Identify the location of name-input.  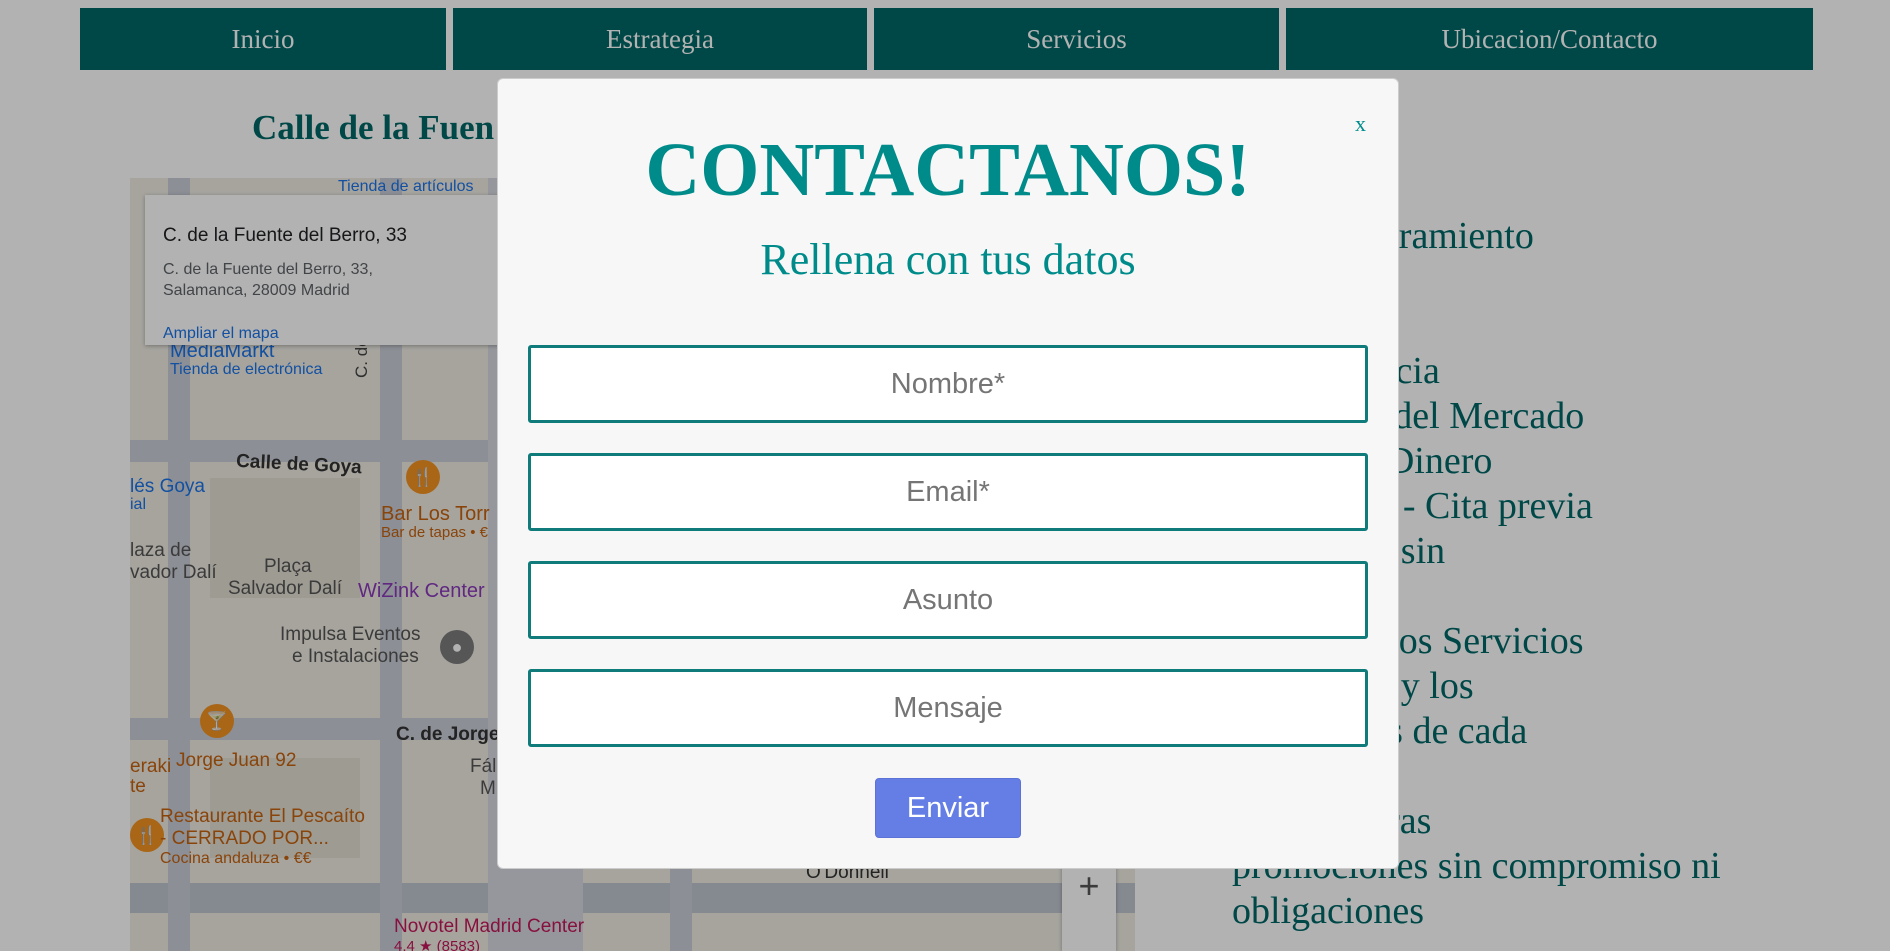
(948, 384).